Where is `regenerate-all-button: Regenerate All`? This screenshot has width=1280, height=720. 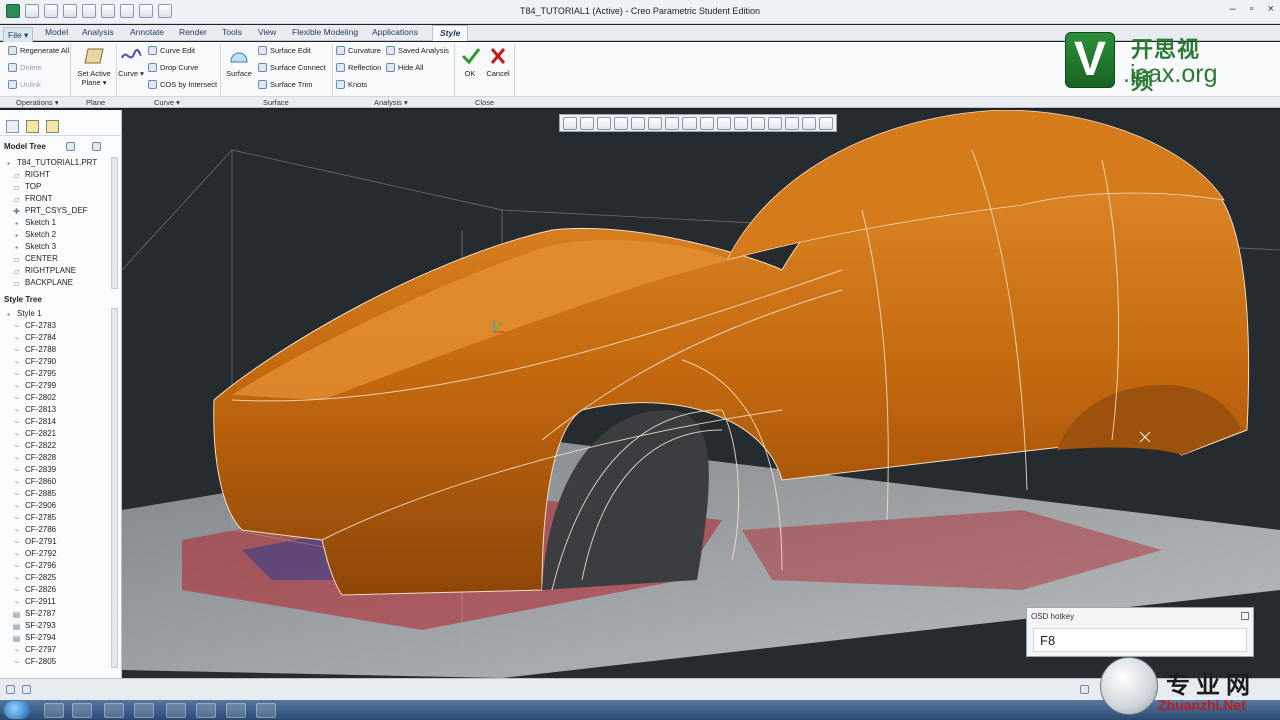
regenerate-all-button: Regenerate All is located at coordinates (38, 50).